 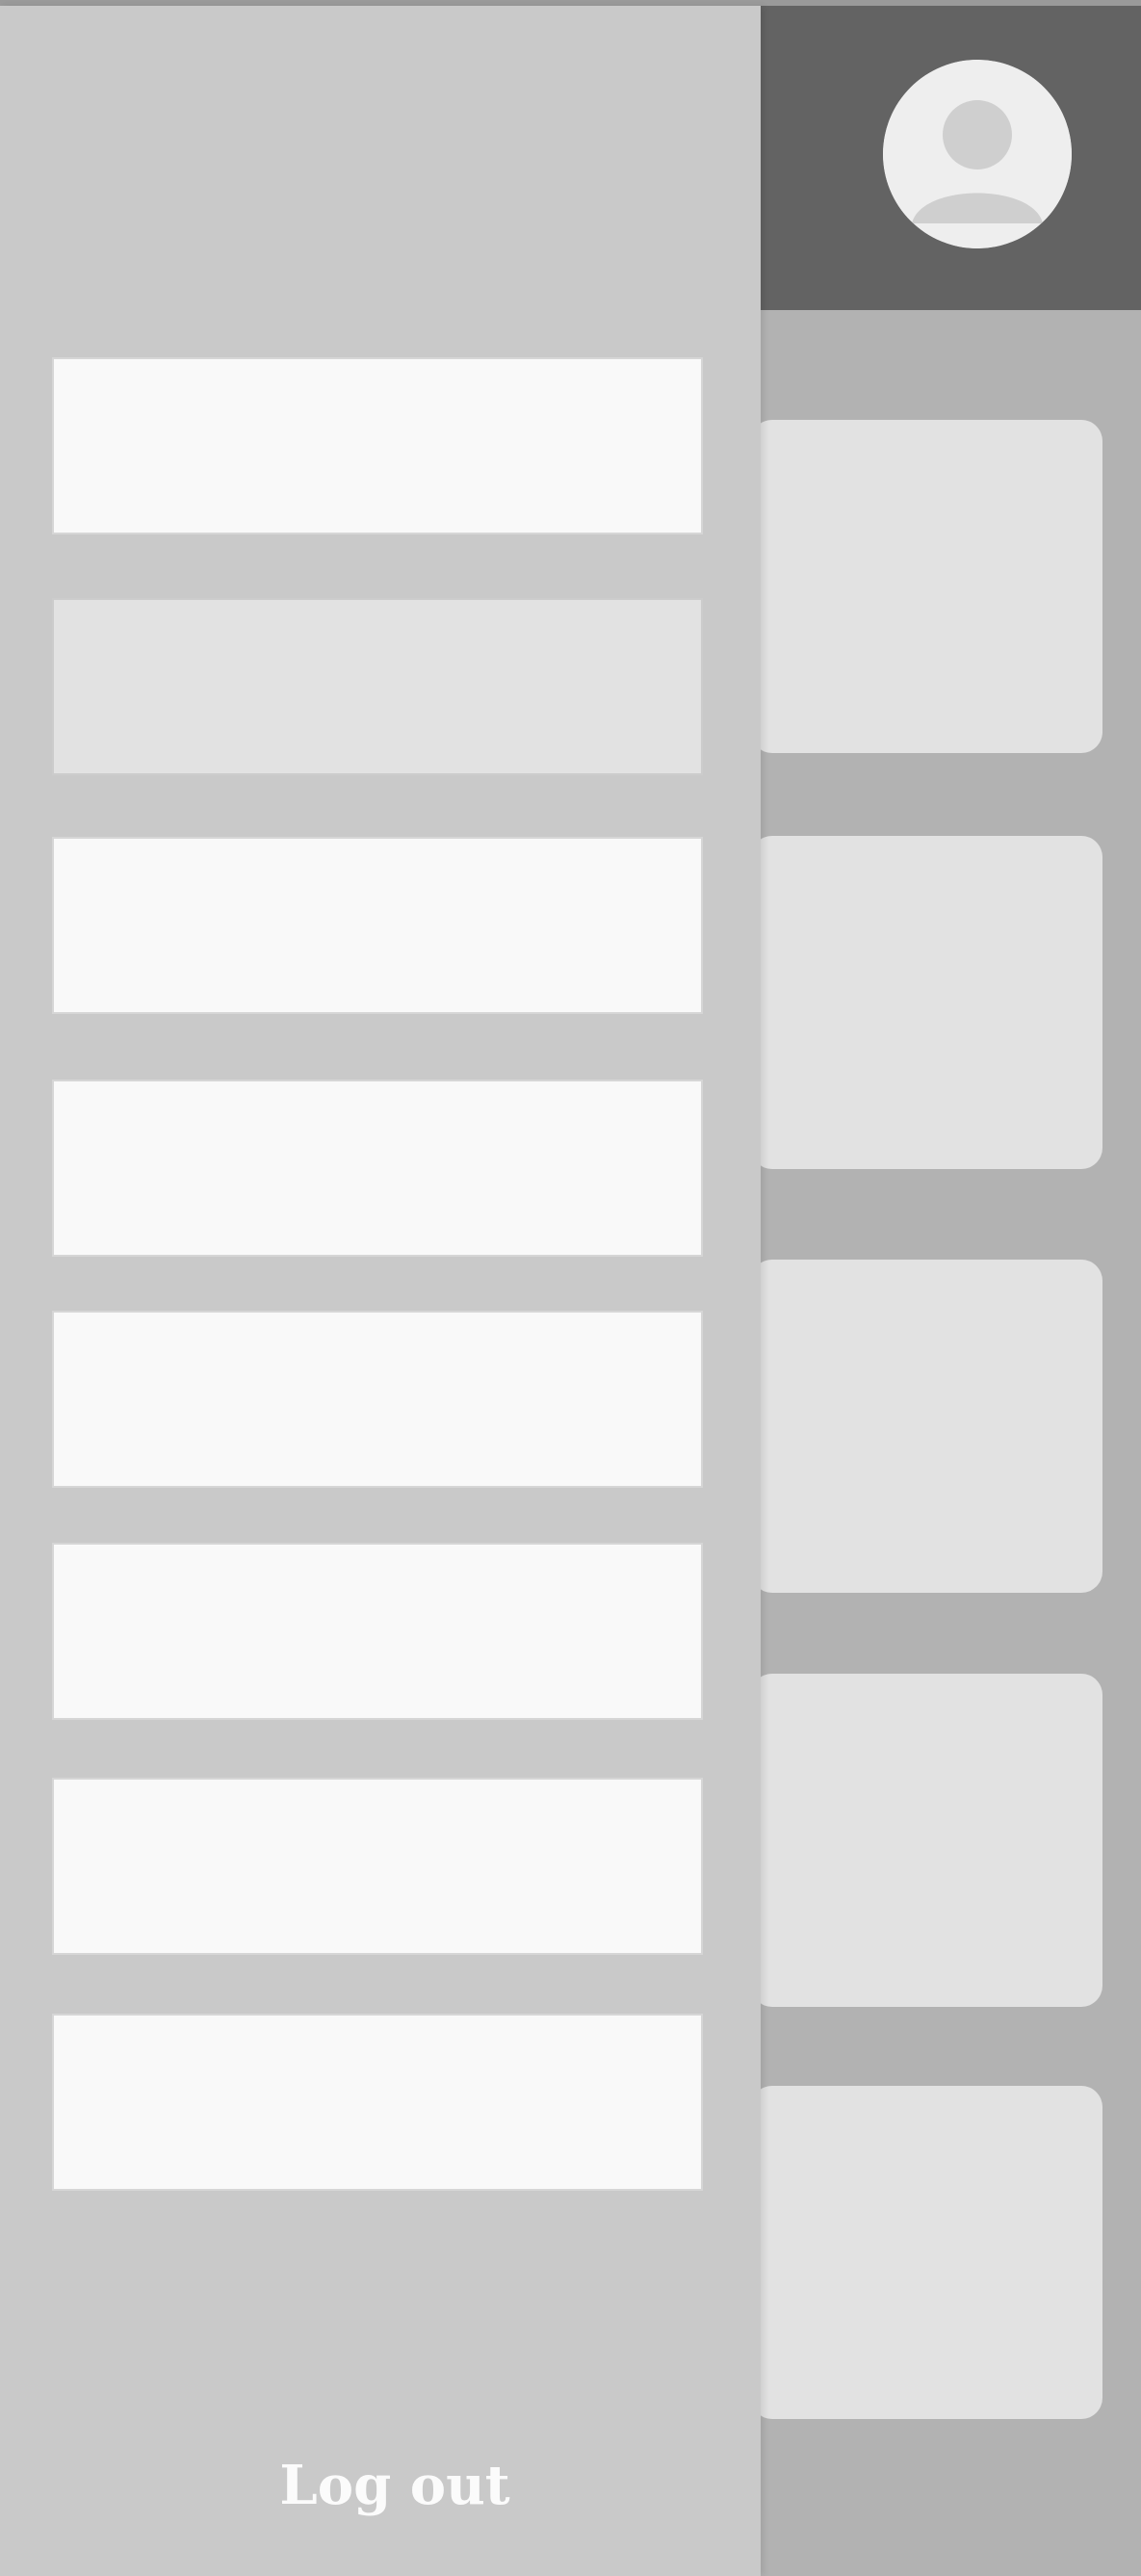 I want to click on logout-button: Log out, so click(x=395, y=2485).